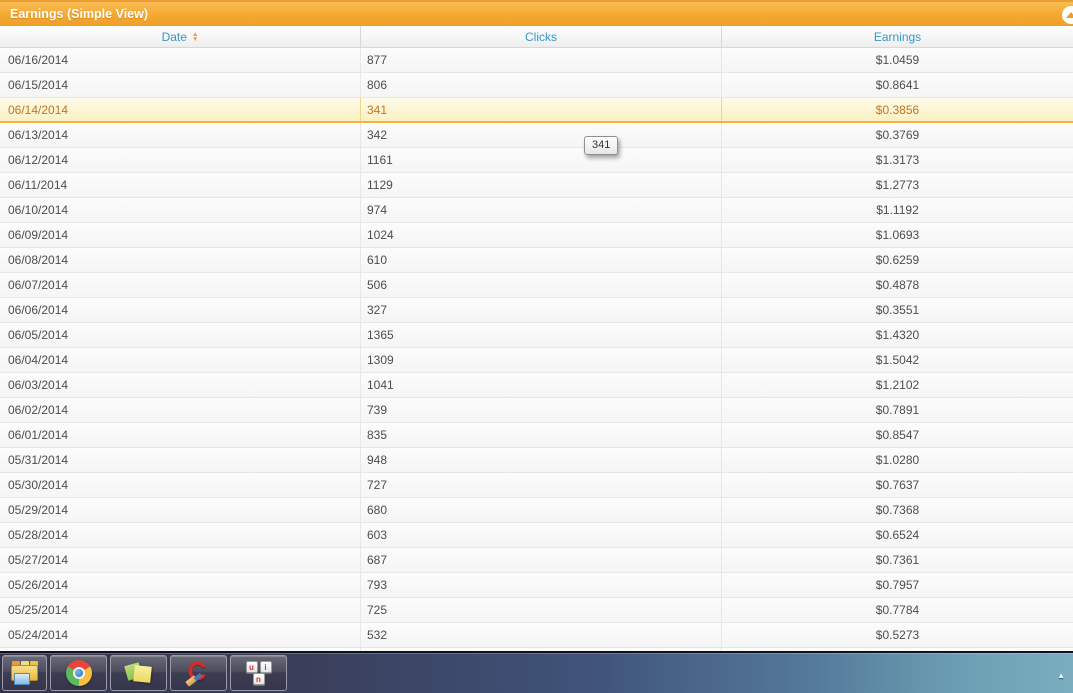 Image resolution: width=1073 pixels, height=693 pixels. I want to click on sticky-notes-icon, so click(138, 673).